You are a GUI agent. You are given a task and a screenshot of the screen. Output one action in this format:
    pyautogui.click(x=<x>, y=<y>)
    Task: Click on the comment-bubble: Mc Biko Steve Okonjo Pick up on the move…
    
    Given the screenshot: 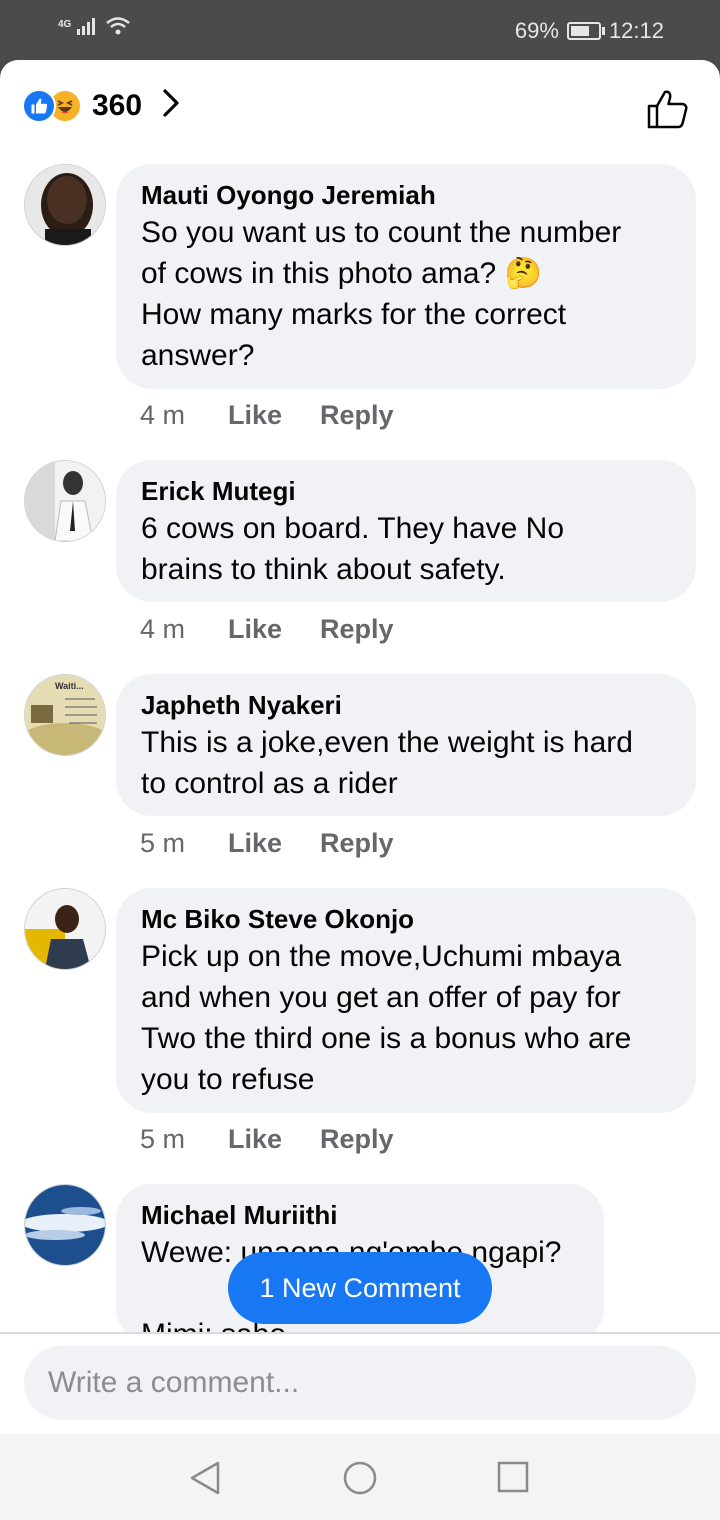 What is the action you would take?
    pyautogui.click(x=406, y=1000)
    